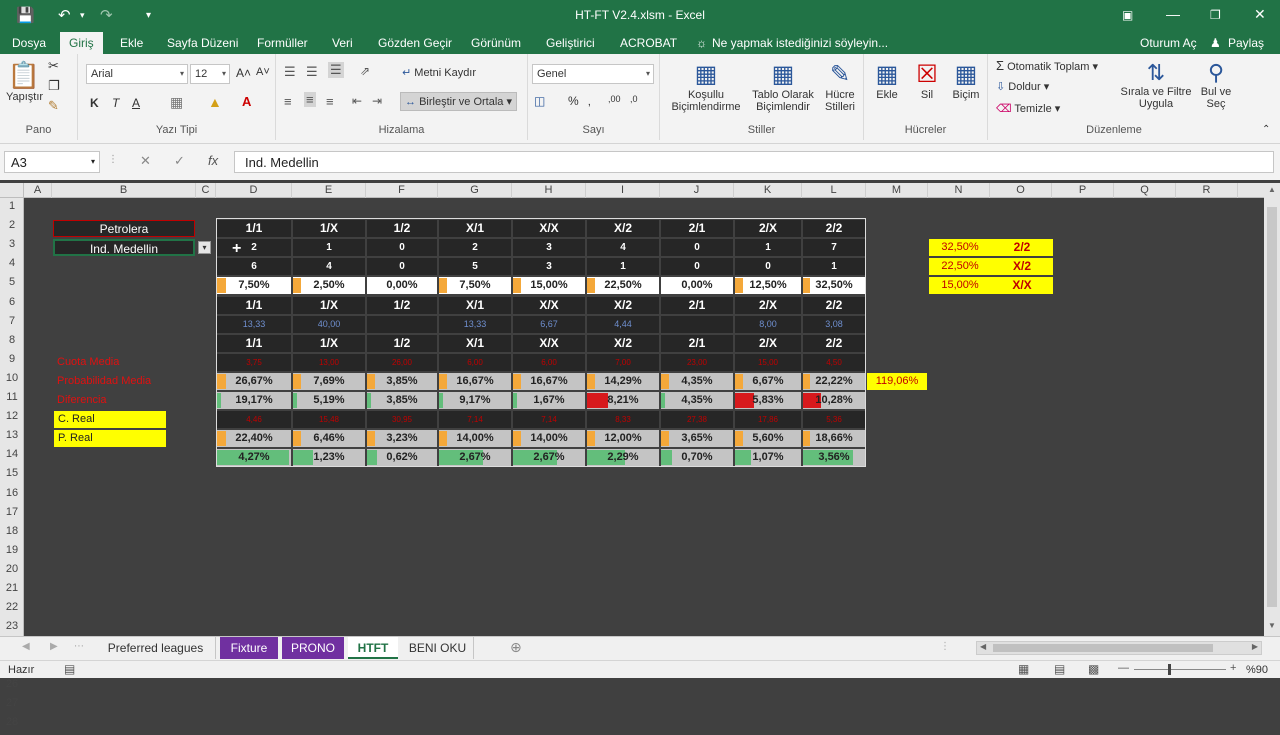 This screenshot has height=735, width=1280. Describe the element at coordinates (960, 248) in the screenshot. I see `top-prob-cell: 32,50%` at that location.